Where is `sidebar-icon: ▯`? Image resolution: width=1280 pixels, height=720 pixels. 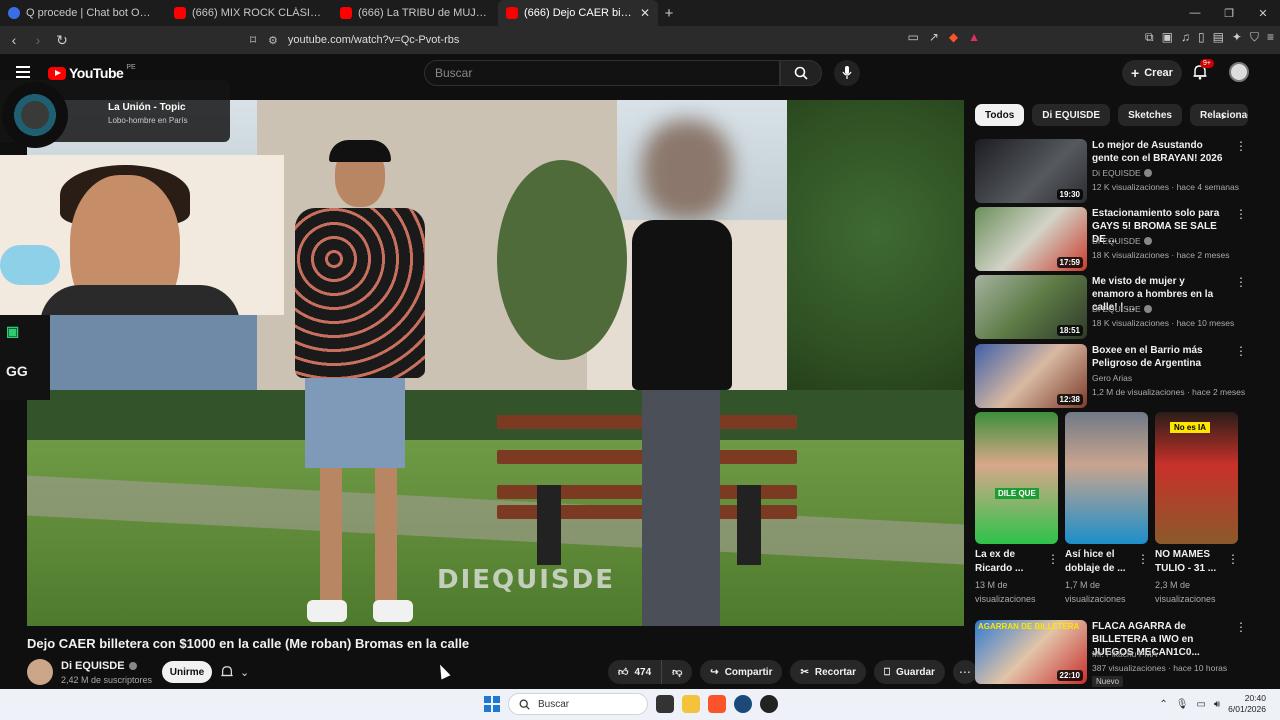 sidebar-icon: ▯ is located at coordinates (1201, 37).